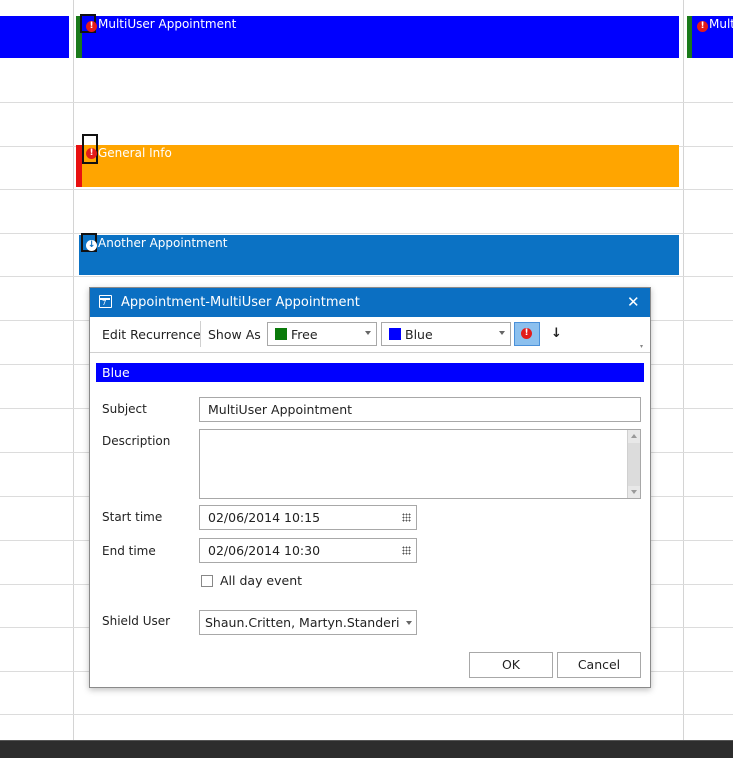 The width and height of the screenshot is (733, 758). I want to click on cancel-button: Cancel, so click(599, 665).